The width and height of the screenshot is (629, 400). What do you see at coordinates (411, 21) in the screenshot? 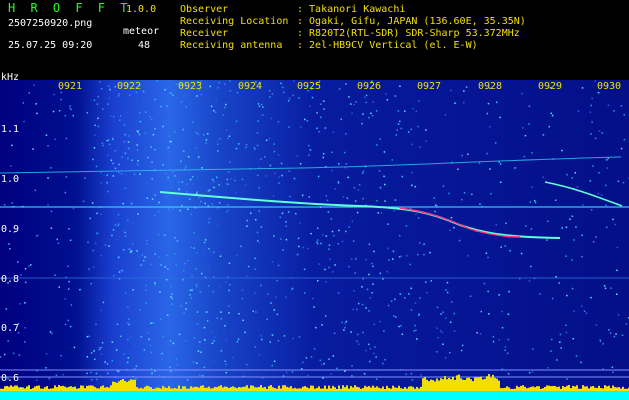
I see `location-value: : Ogaki, Gifu, JAPAN (136.60E, 35.35N)` at bounding box center [411, 21].